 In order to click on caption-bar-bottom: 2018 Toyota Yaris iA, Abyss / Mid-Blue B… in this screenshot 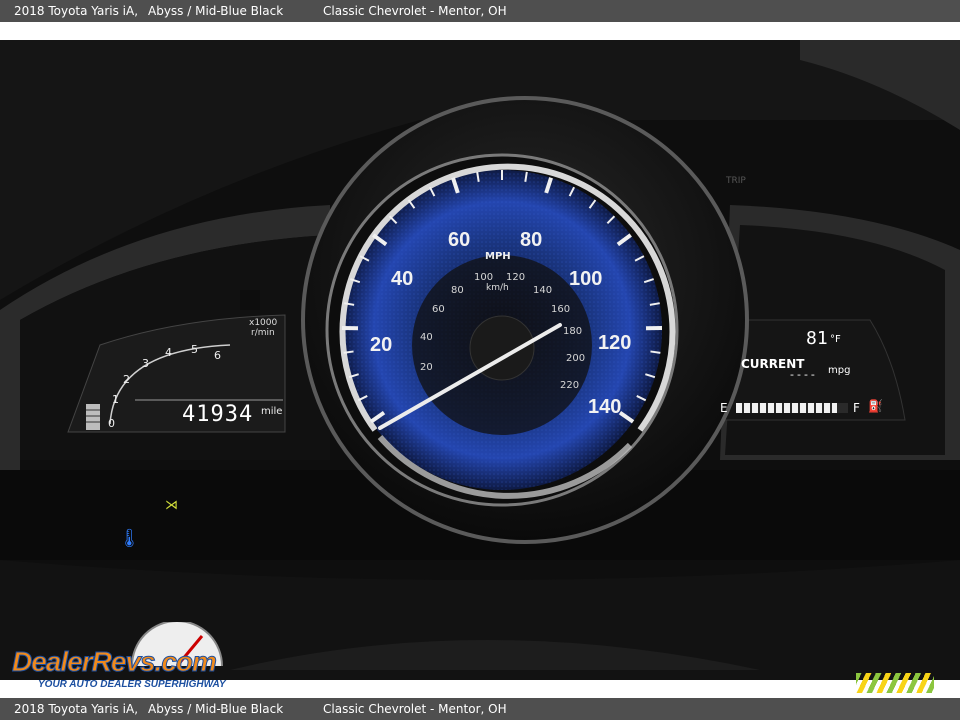, I will do `click(480, 709)`.